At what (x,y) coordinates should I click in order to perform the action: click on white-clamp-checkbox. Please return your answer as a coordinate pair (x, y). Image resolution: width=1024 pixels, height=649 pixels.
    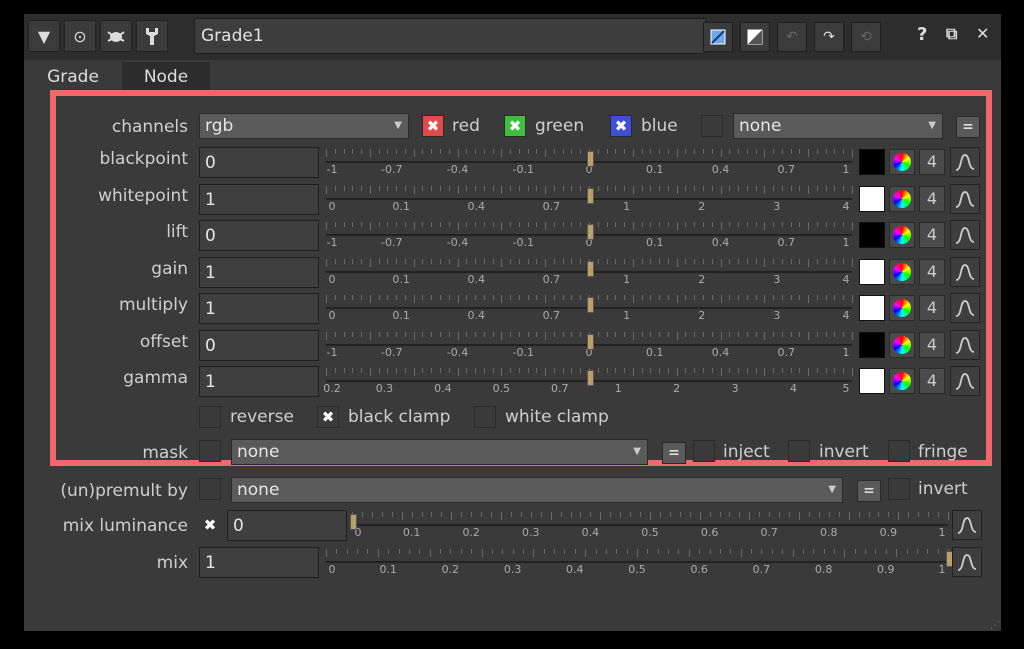
    Looking at the image, I should click on (485, 417).